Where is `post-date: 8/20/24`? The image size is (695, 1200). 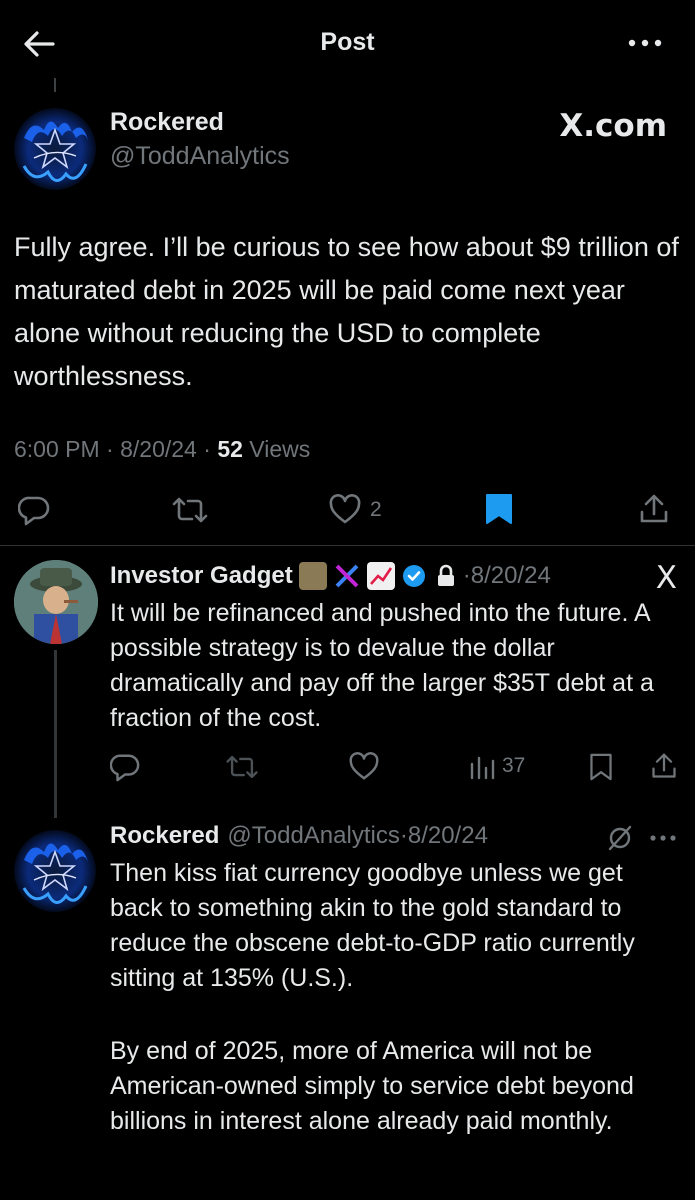 post-date: 8/20/24 is located at coordinates (158, 449).